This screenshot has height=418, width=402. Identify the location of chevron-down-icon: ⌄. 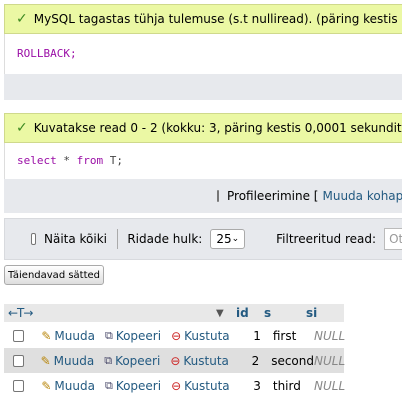
(235, 239).